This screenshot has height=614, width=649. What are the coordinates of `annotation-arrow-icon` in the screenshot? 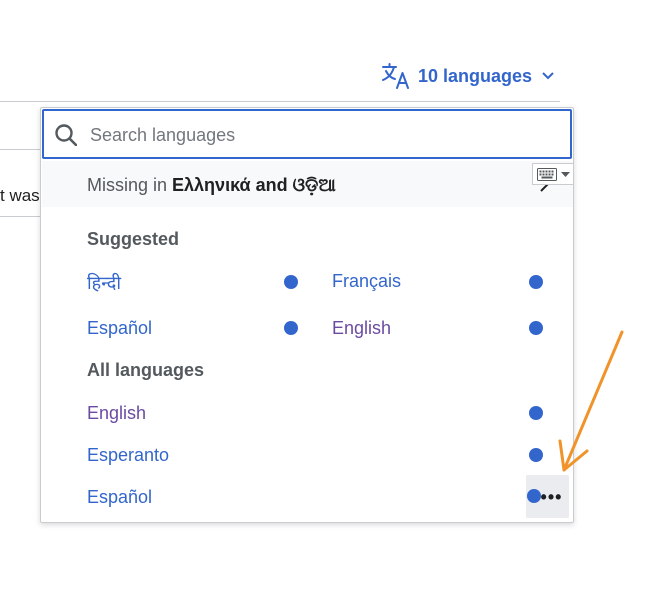 It's located at (591, 401).